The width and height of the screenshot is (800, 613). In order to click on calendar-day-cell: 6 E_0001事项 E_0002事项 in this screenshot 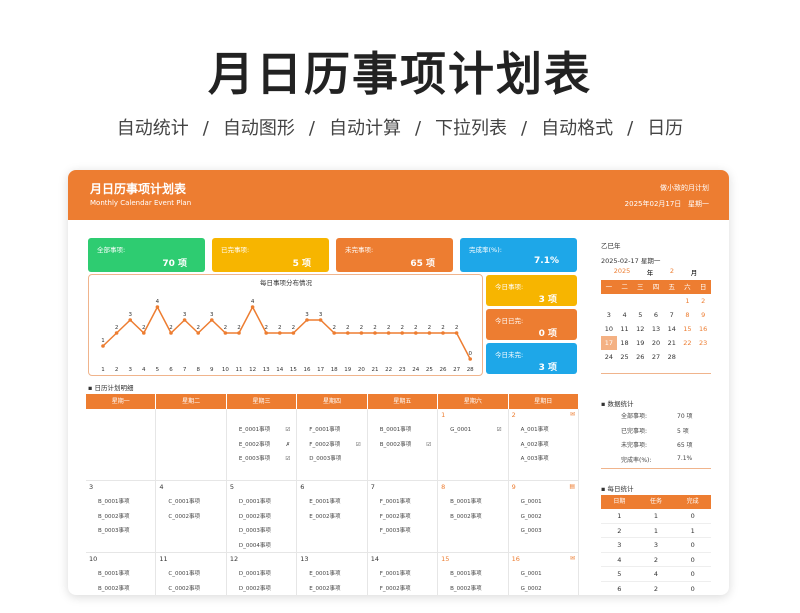, I will do `click(332, 517)`.